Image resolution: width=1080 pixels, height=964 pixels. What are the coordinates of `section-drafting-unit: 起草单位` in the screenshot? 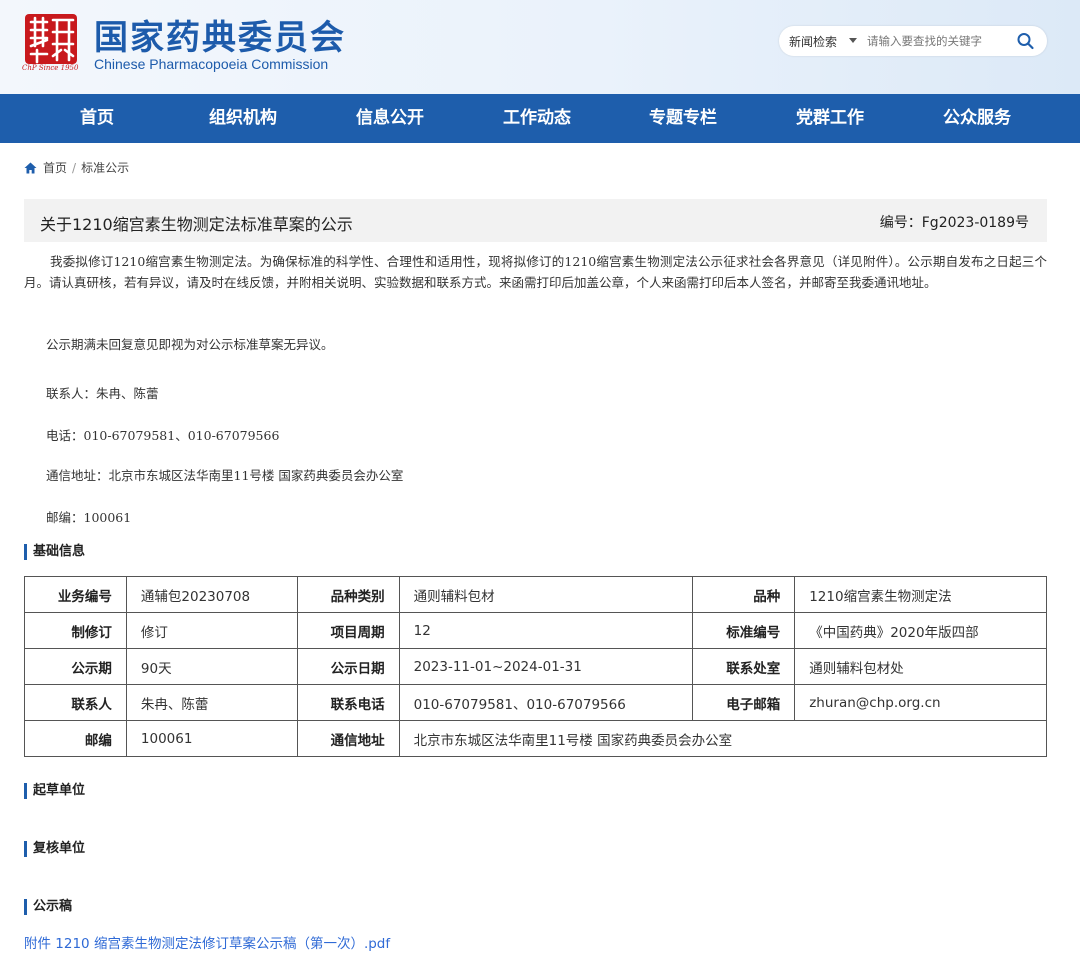 It's located at (54, 791).